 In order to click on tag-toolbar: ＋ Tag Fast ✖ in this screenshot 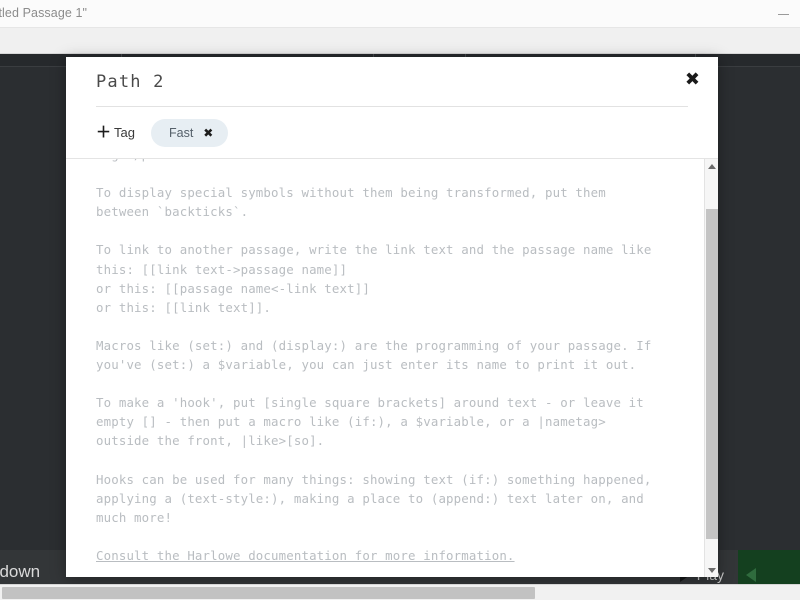, I will do `click(392, 133)`.